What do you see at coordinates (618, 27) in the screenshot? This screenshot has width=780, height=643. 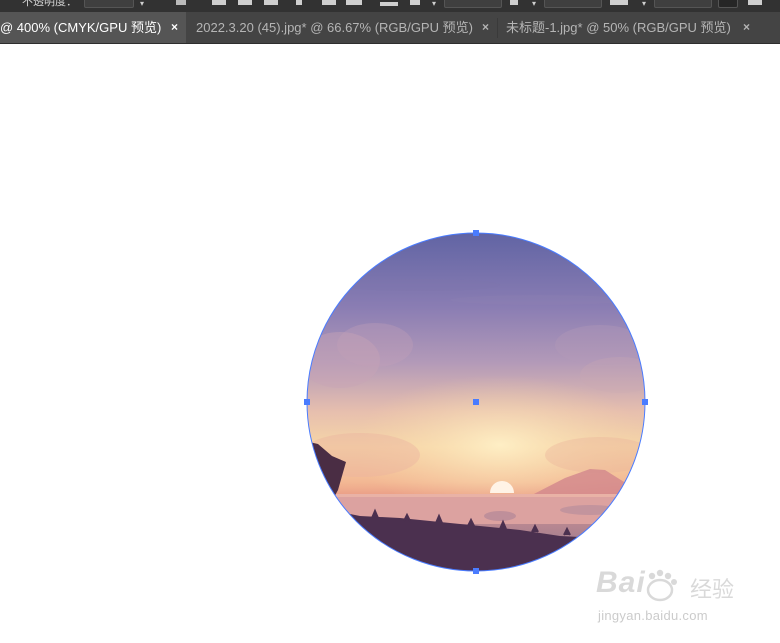 I see `tab-title: 未标题-1.jpg* @ 50% (RGB/GPU 预览)` at bounding box center [618, 27].